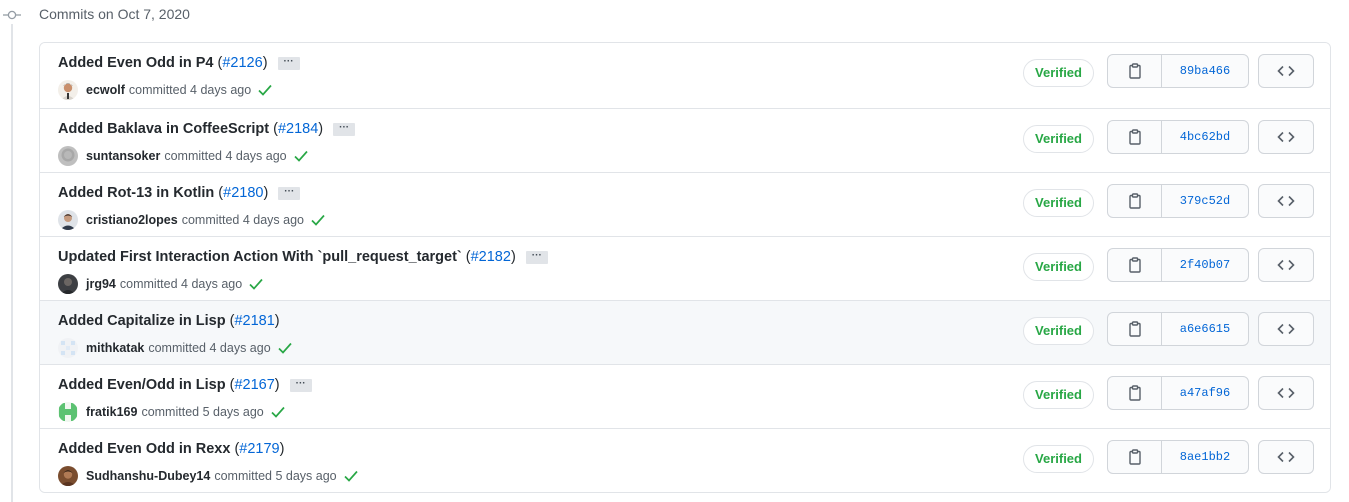 The height and width of the screenshot is (502, 1349). Describe the element at coordinates (1205, 201) in the screenshot. I see `commit-sha-link: 379c52d` at that location.